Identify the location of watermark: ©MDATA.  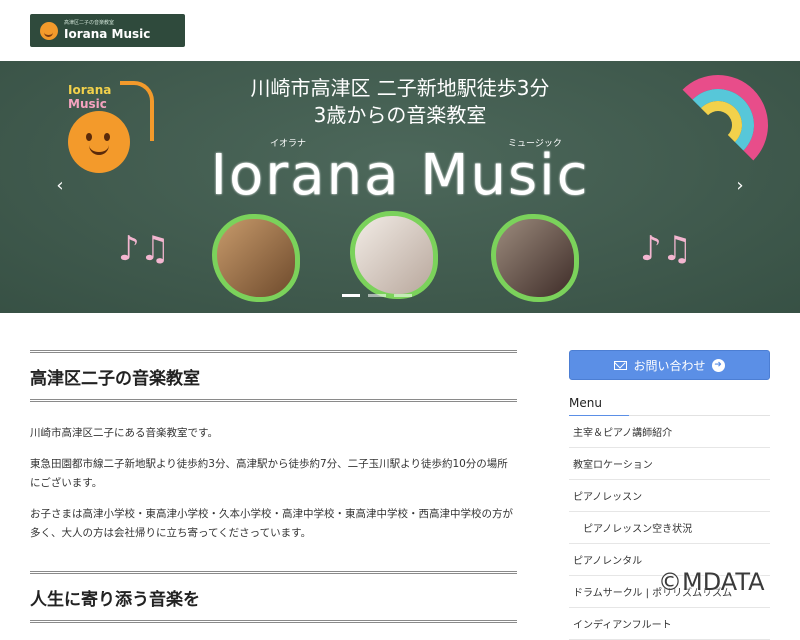
(711, 582).